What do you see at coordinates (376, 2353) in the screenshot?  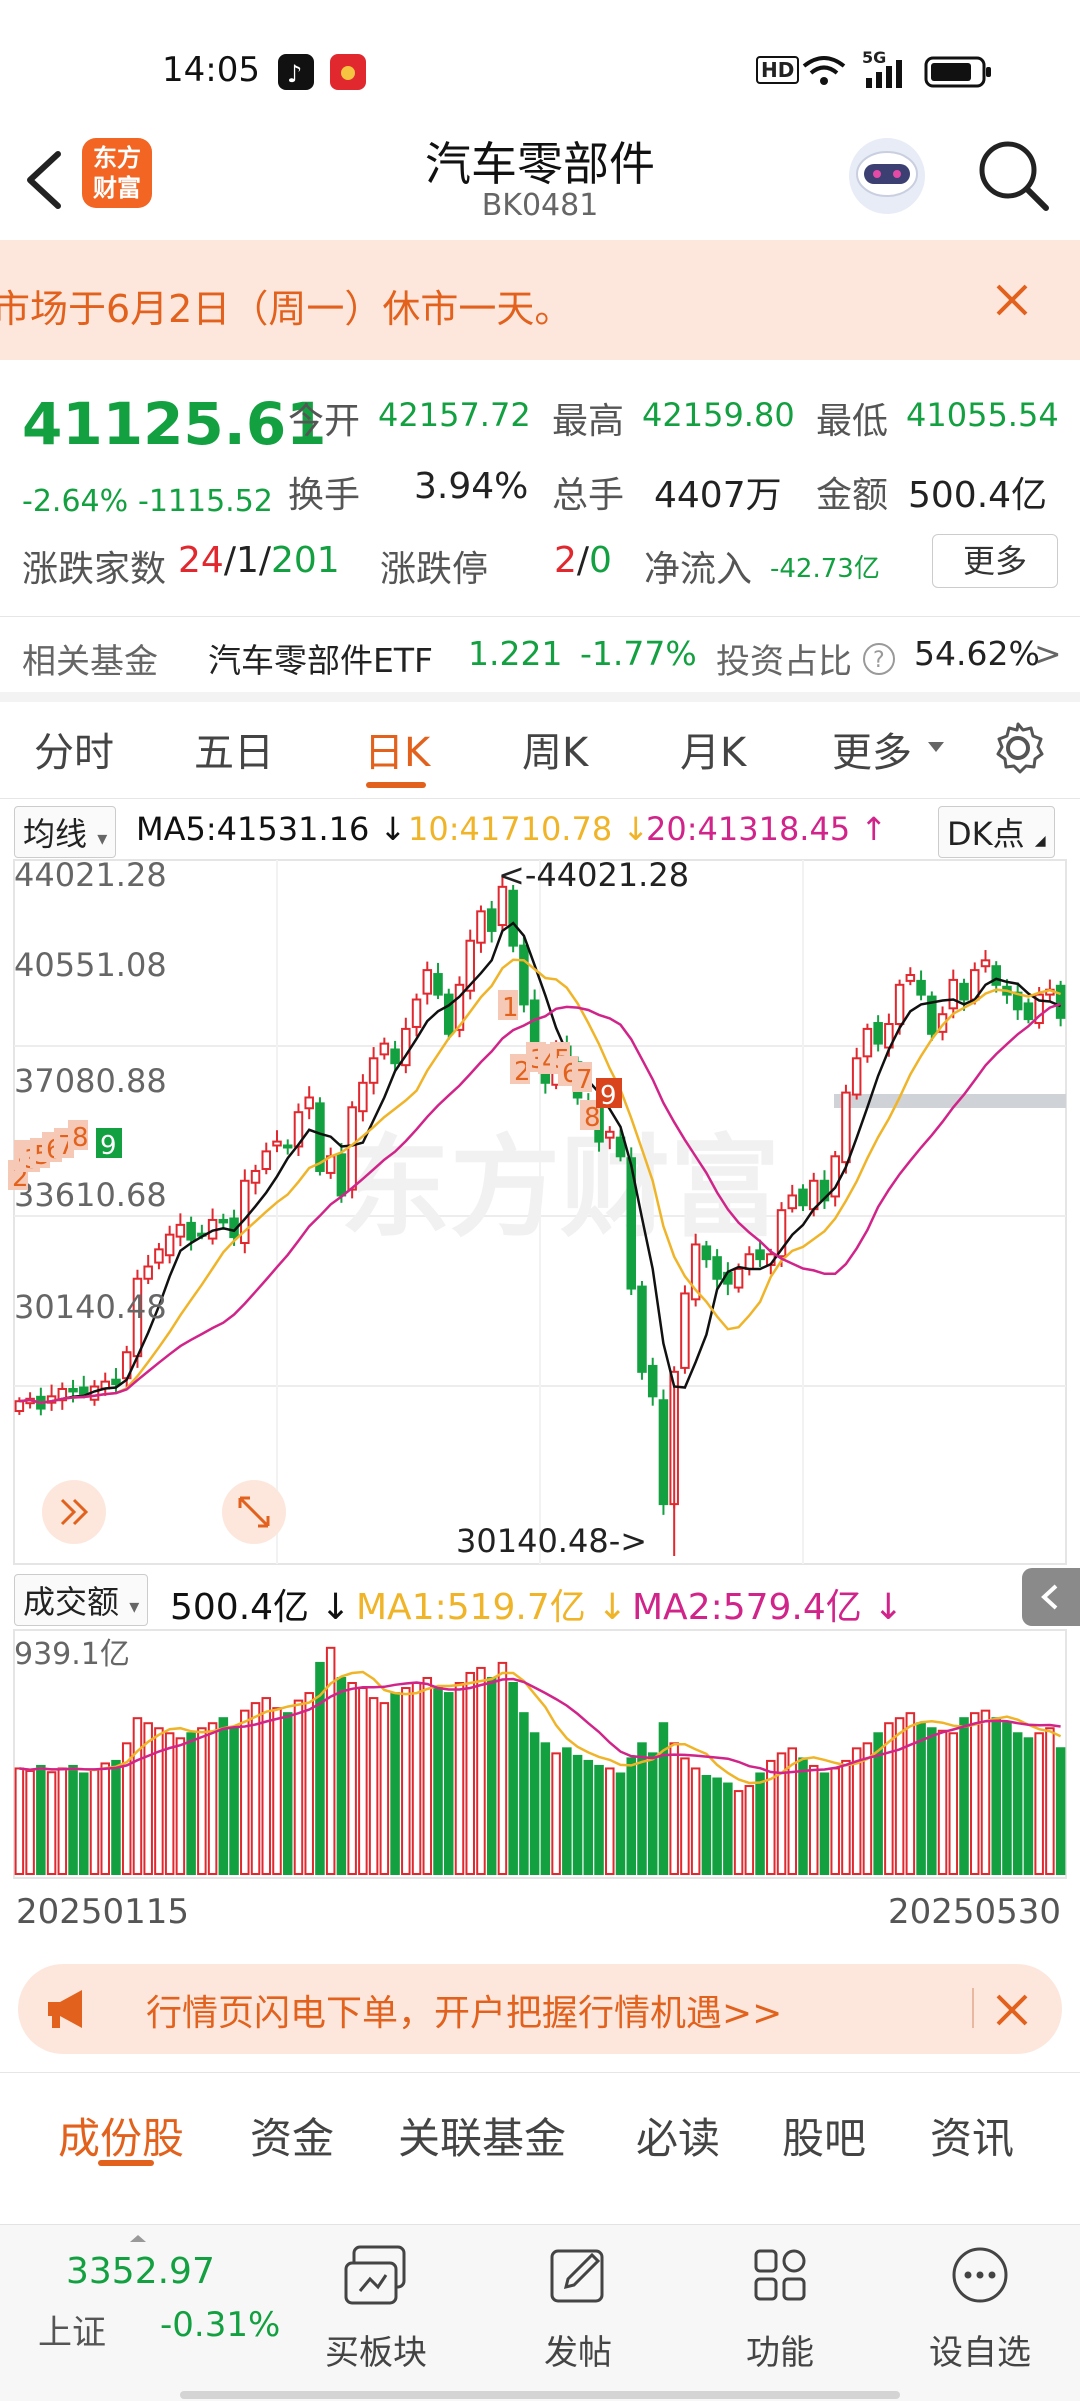 I see `nav-buy-sector-label: 买板块` at bounding box center [376, 2353].